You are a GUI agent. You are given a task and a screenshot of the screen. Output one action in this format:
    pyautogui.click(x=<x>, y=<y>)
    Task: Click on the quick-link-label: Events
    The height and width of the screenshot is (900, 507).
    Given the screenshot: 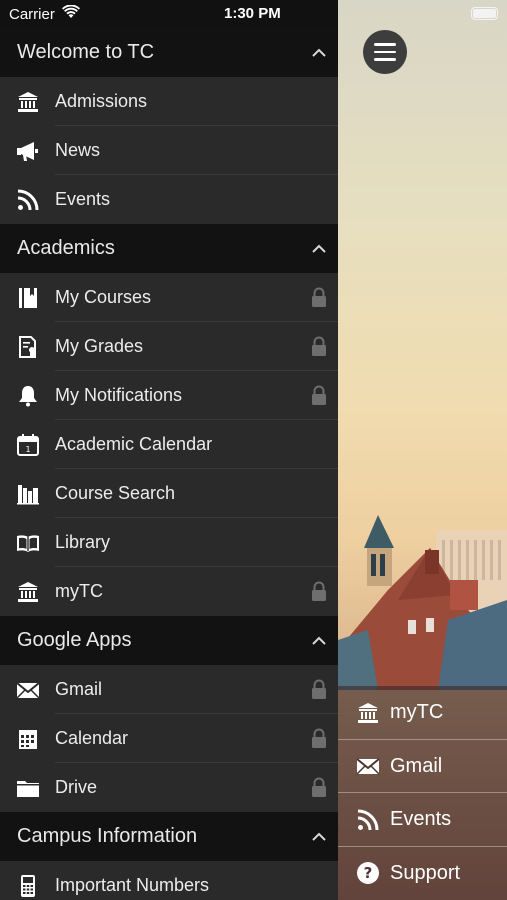 What is the action you would take?
    pyautogui.click(x=421, y=819)
    